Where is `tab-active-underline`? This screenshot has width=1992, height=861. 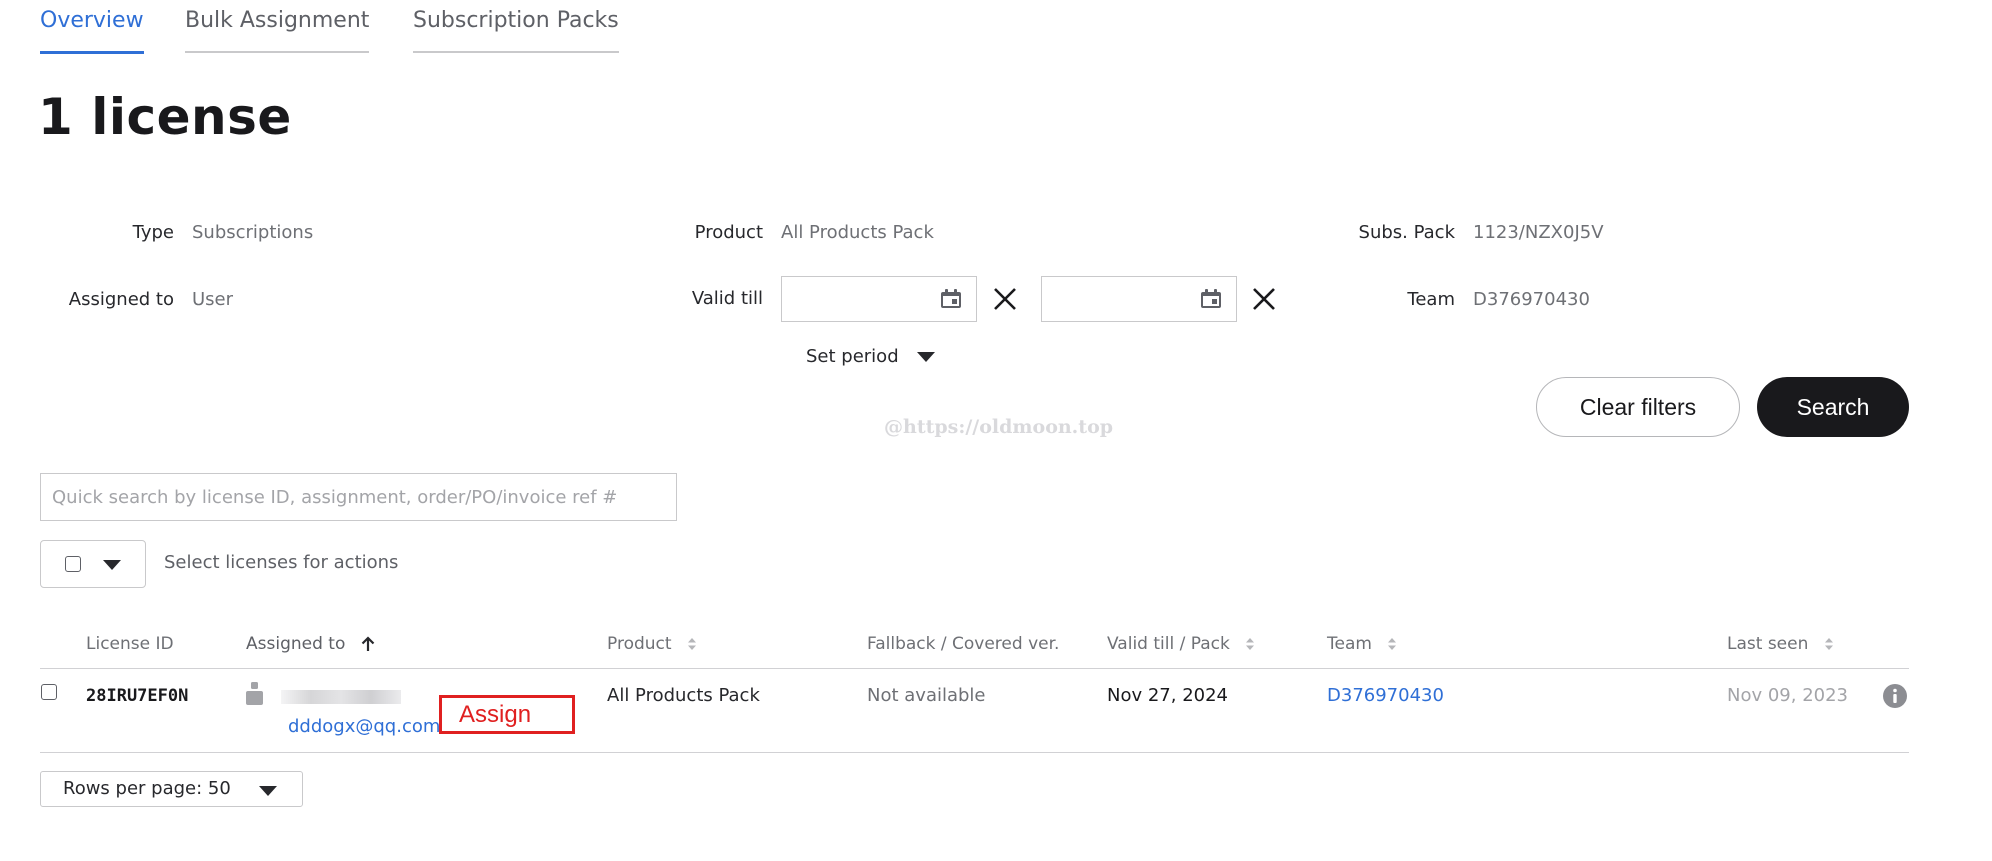
tab-active-underline is located at coordinates (92, 52).